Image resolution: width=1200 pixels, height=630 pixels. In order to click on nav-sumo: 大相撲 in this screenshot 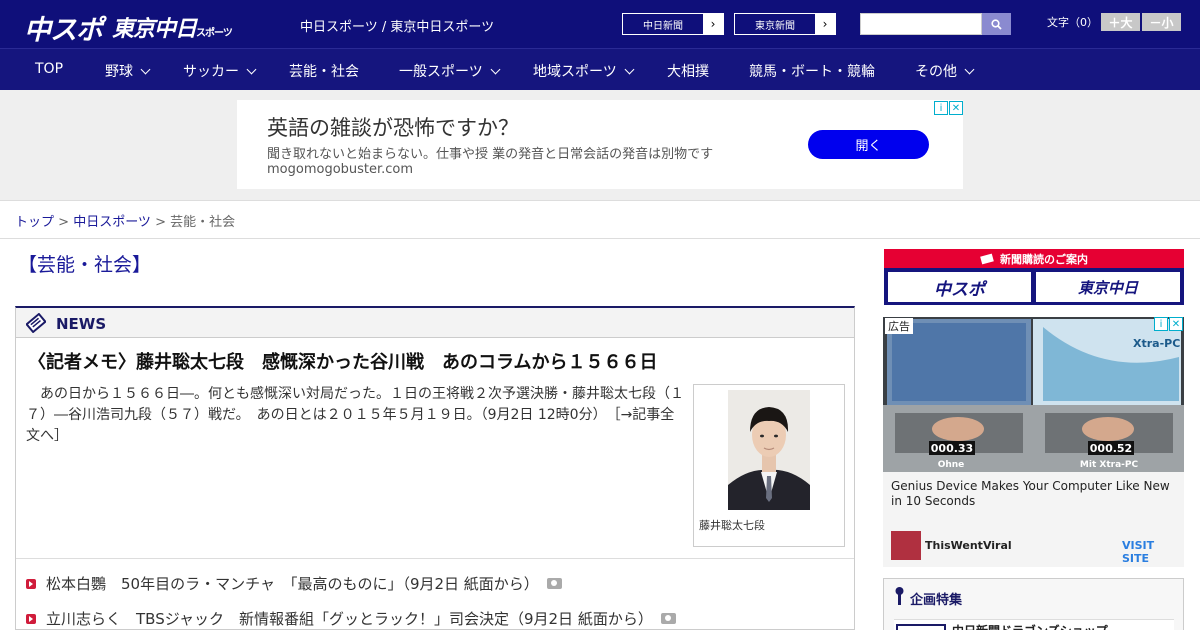, I will do `click(688, 71)`.